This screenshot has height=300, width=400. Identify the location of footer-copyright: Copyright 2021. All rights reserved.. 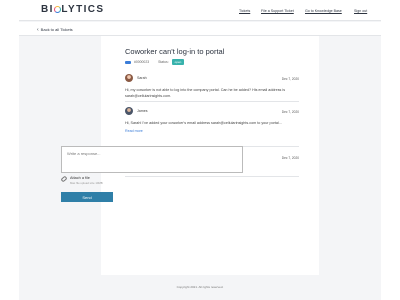
(200, 287).